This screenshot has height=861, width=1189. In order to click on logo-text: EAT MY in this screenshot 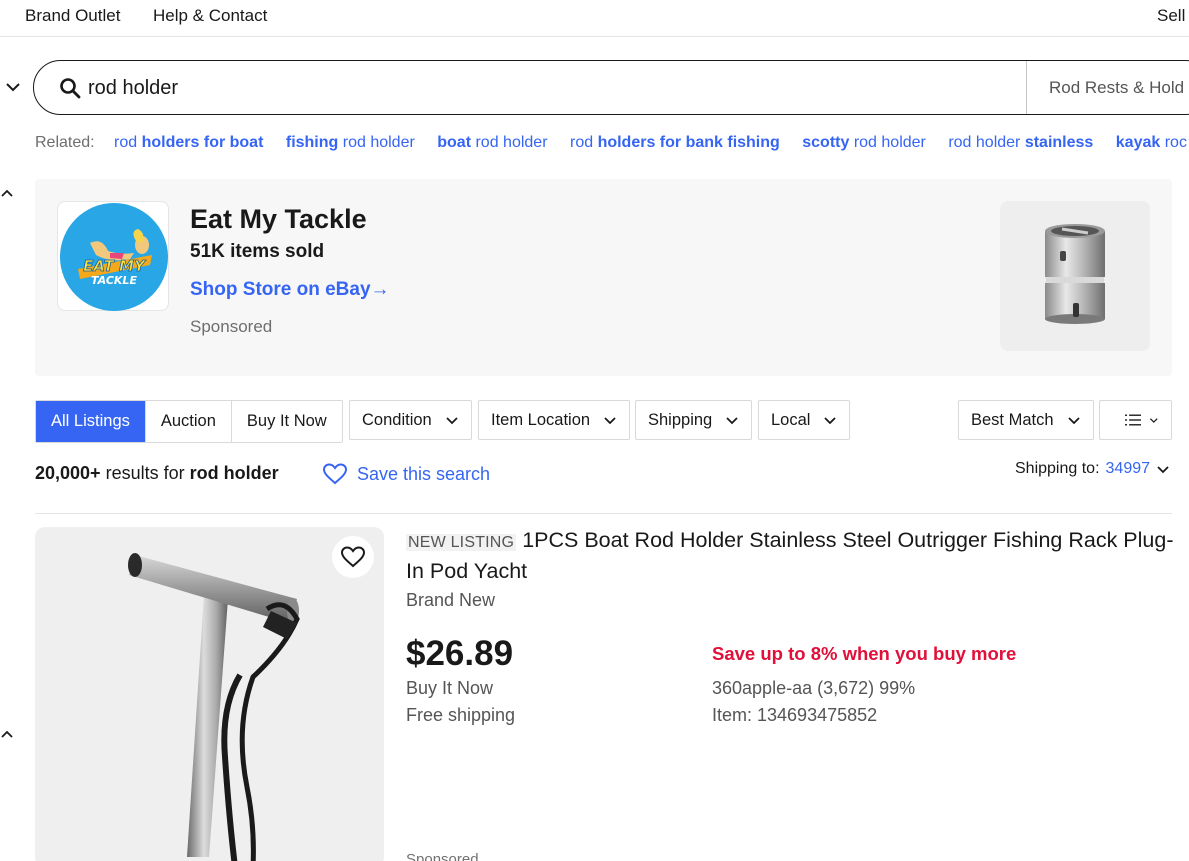, I will do `click(115, 266)`.